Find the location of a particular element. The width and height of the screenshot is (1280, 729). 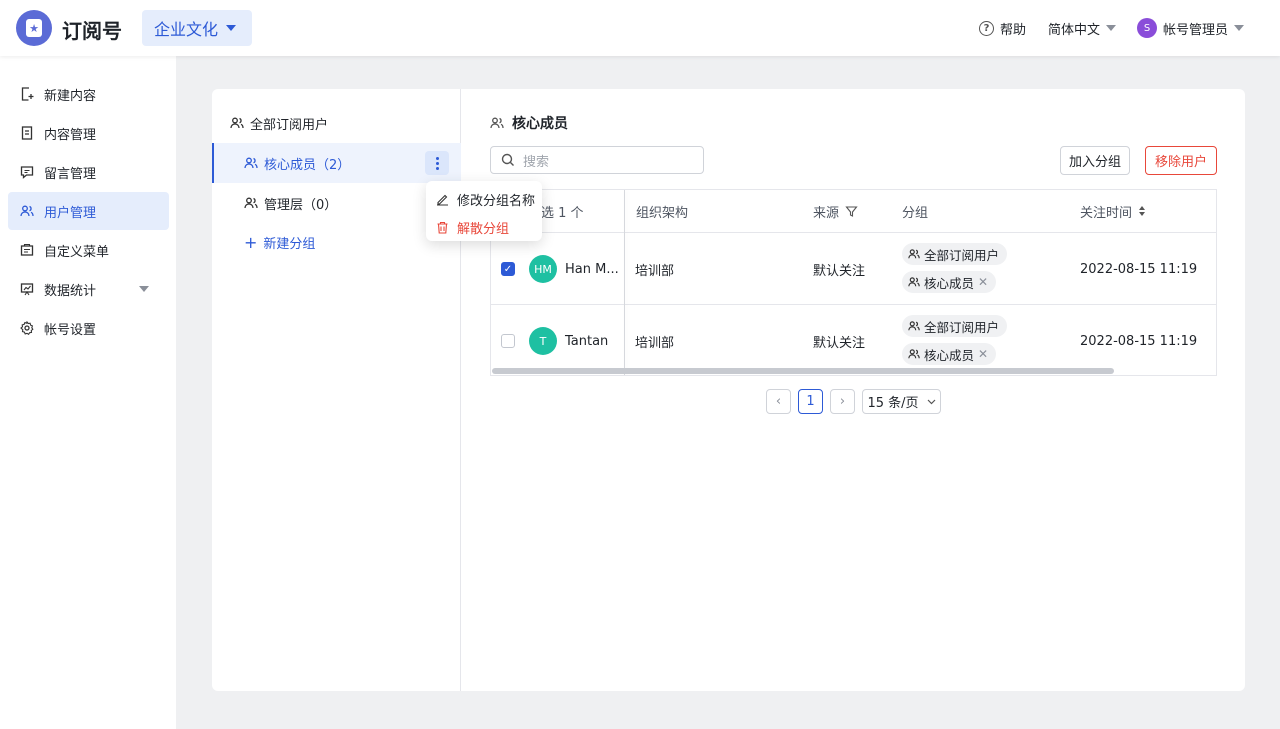

help-link: ? 帮助 is located at coordinates (1002, 28).